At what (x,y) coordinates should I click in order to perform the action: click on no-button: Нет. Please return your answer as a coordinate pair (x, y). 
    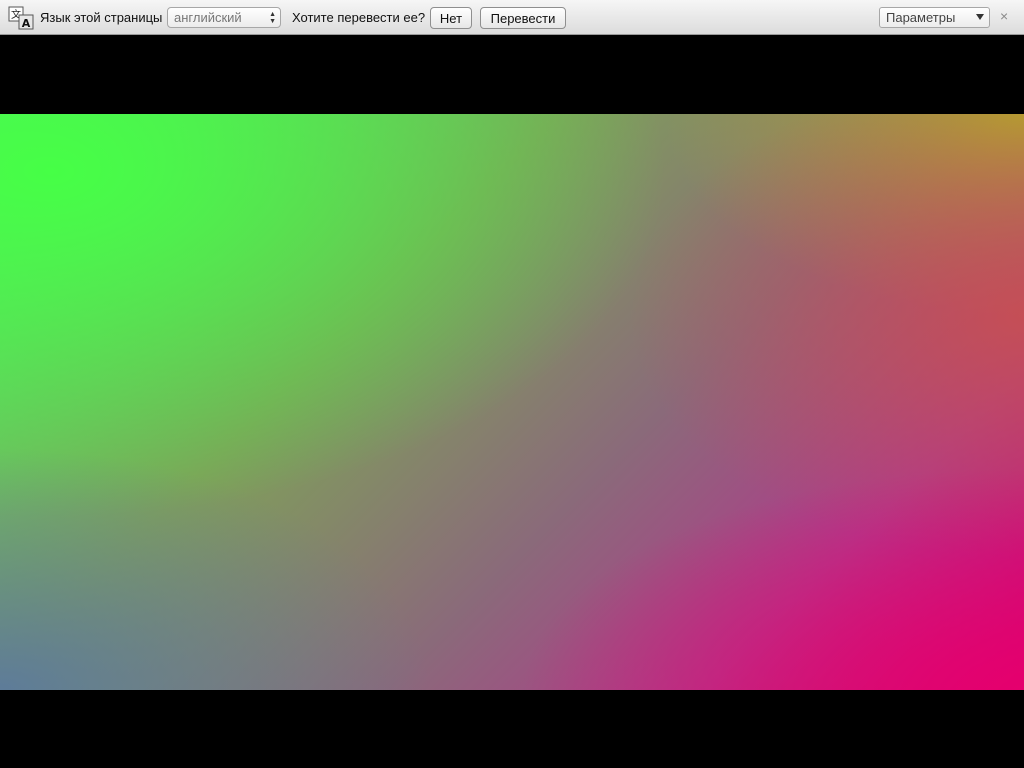
    Looking at the image, I should click on (451, 18).